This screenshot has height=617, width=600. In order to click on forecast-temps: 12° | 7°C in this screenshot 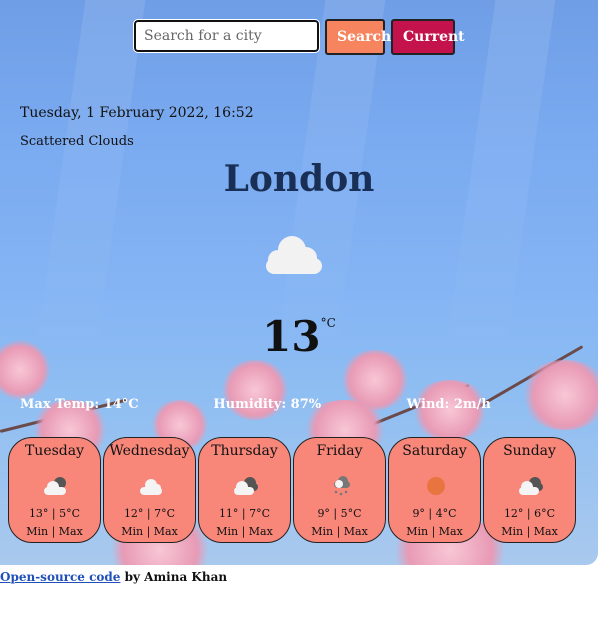, I will do `click(149, 513)`.